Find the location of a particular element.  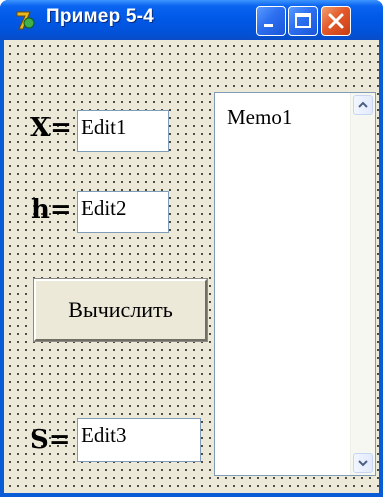

maximize-button is located at coordinates (303, 21).